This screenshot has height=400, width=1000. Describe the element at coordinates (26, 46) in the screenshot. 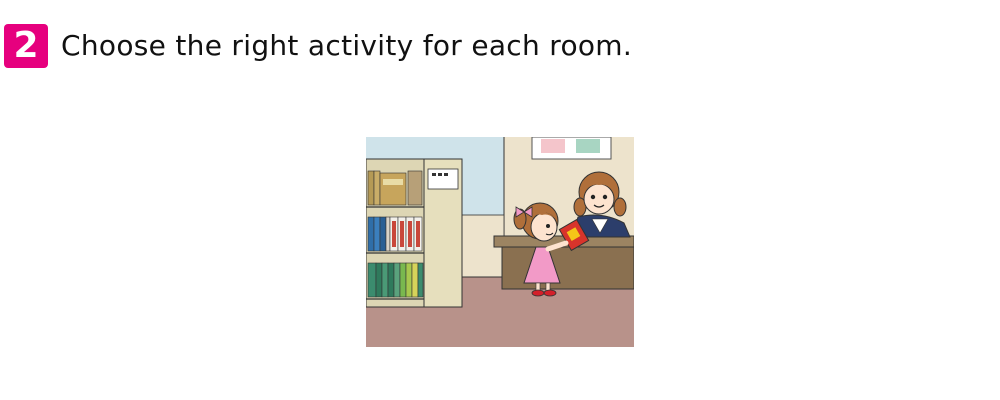

I see `question-number-badge: 2` at that location.